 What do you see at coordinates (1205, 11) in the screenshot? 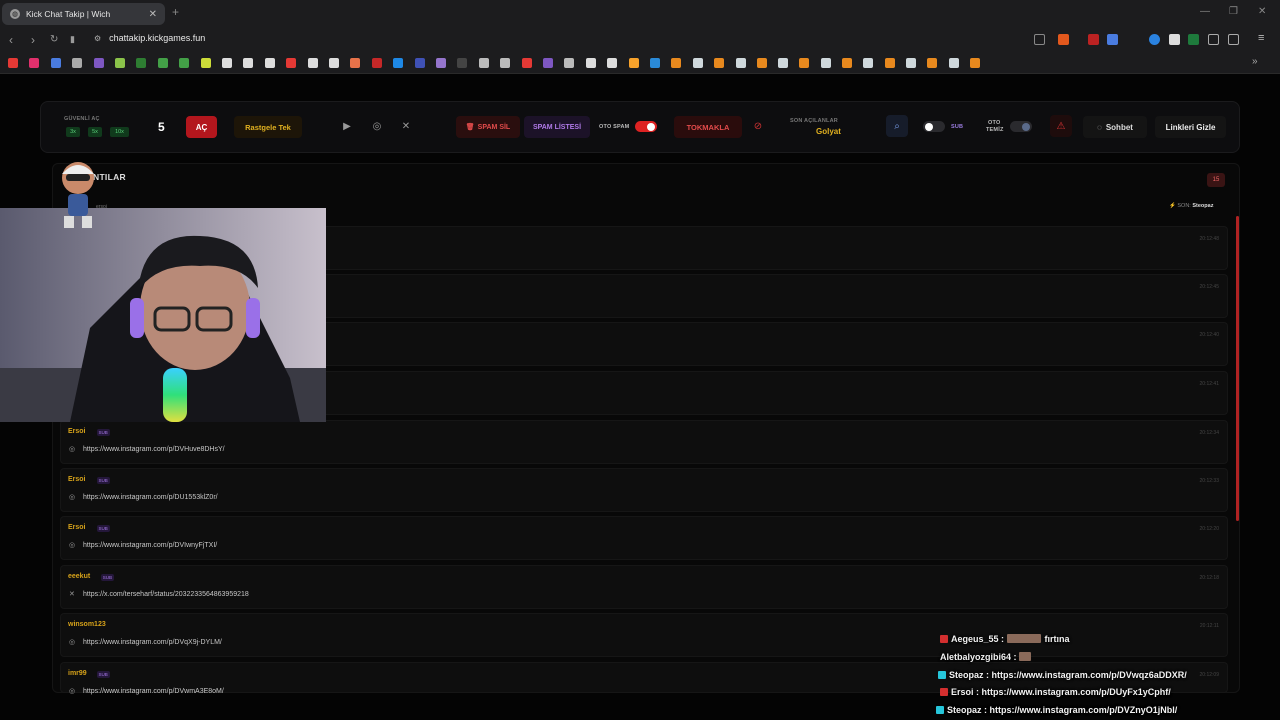
I see `minimize-icon: —` at bounding box center [1205, 11].